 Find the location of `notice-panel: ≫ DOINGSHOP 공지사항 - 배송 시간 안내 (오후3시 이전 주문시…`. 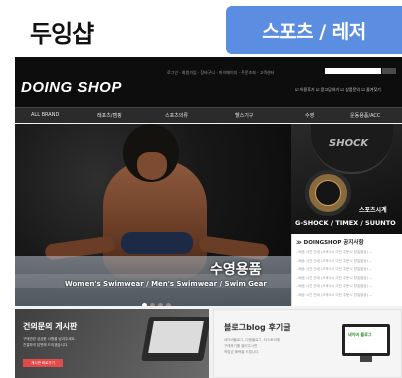

notice-panel: ≫ DOINGSHOP 공지사항 - 배송 시간 안내 (오후3시 이전 주문시… is located at coordinates (346, 270).